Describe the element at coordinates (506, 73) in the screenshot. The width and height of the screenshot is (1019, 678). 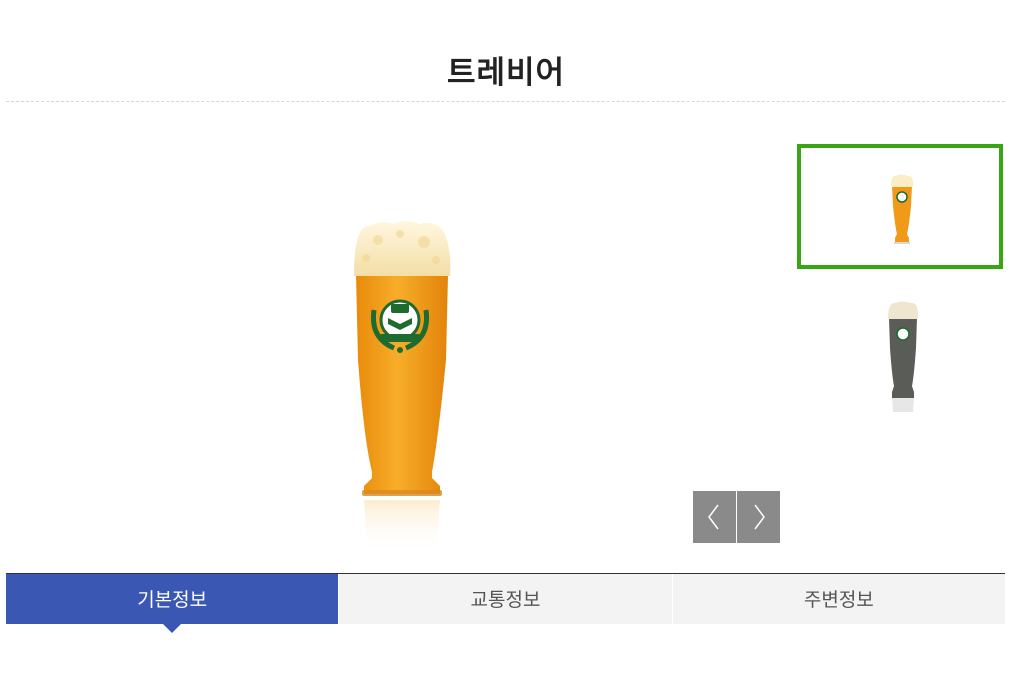
I see `page-title: 트레비어` at that location.